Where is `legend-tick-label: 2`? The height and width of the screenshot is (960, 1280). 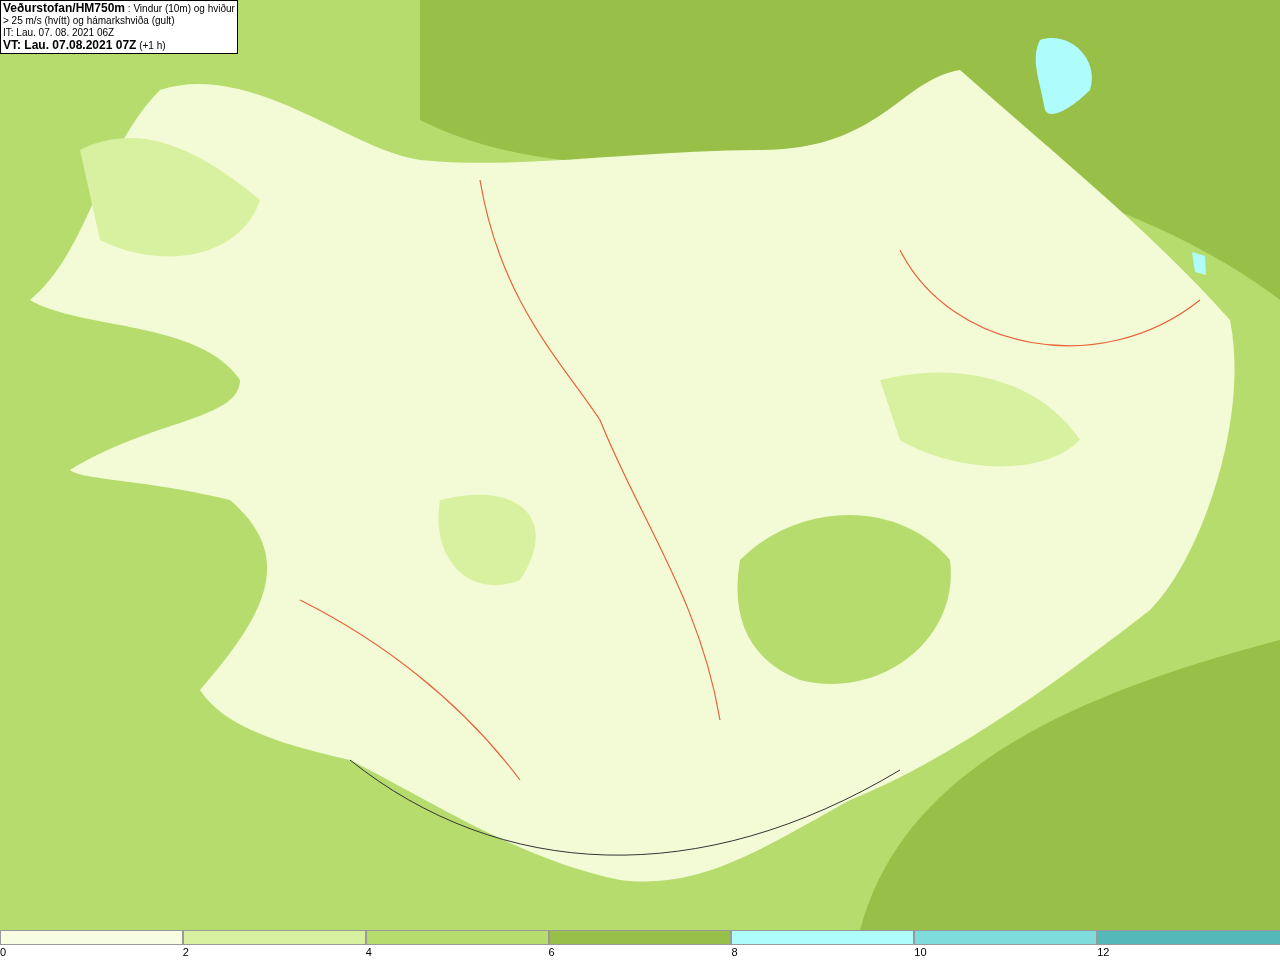
legend-tick-label: 2 is located at coordinates (185, 952).